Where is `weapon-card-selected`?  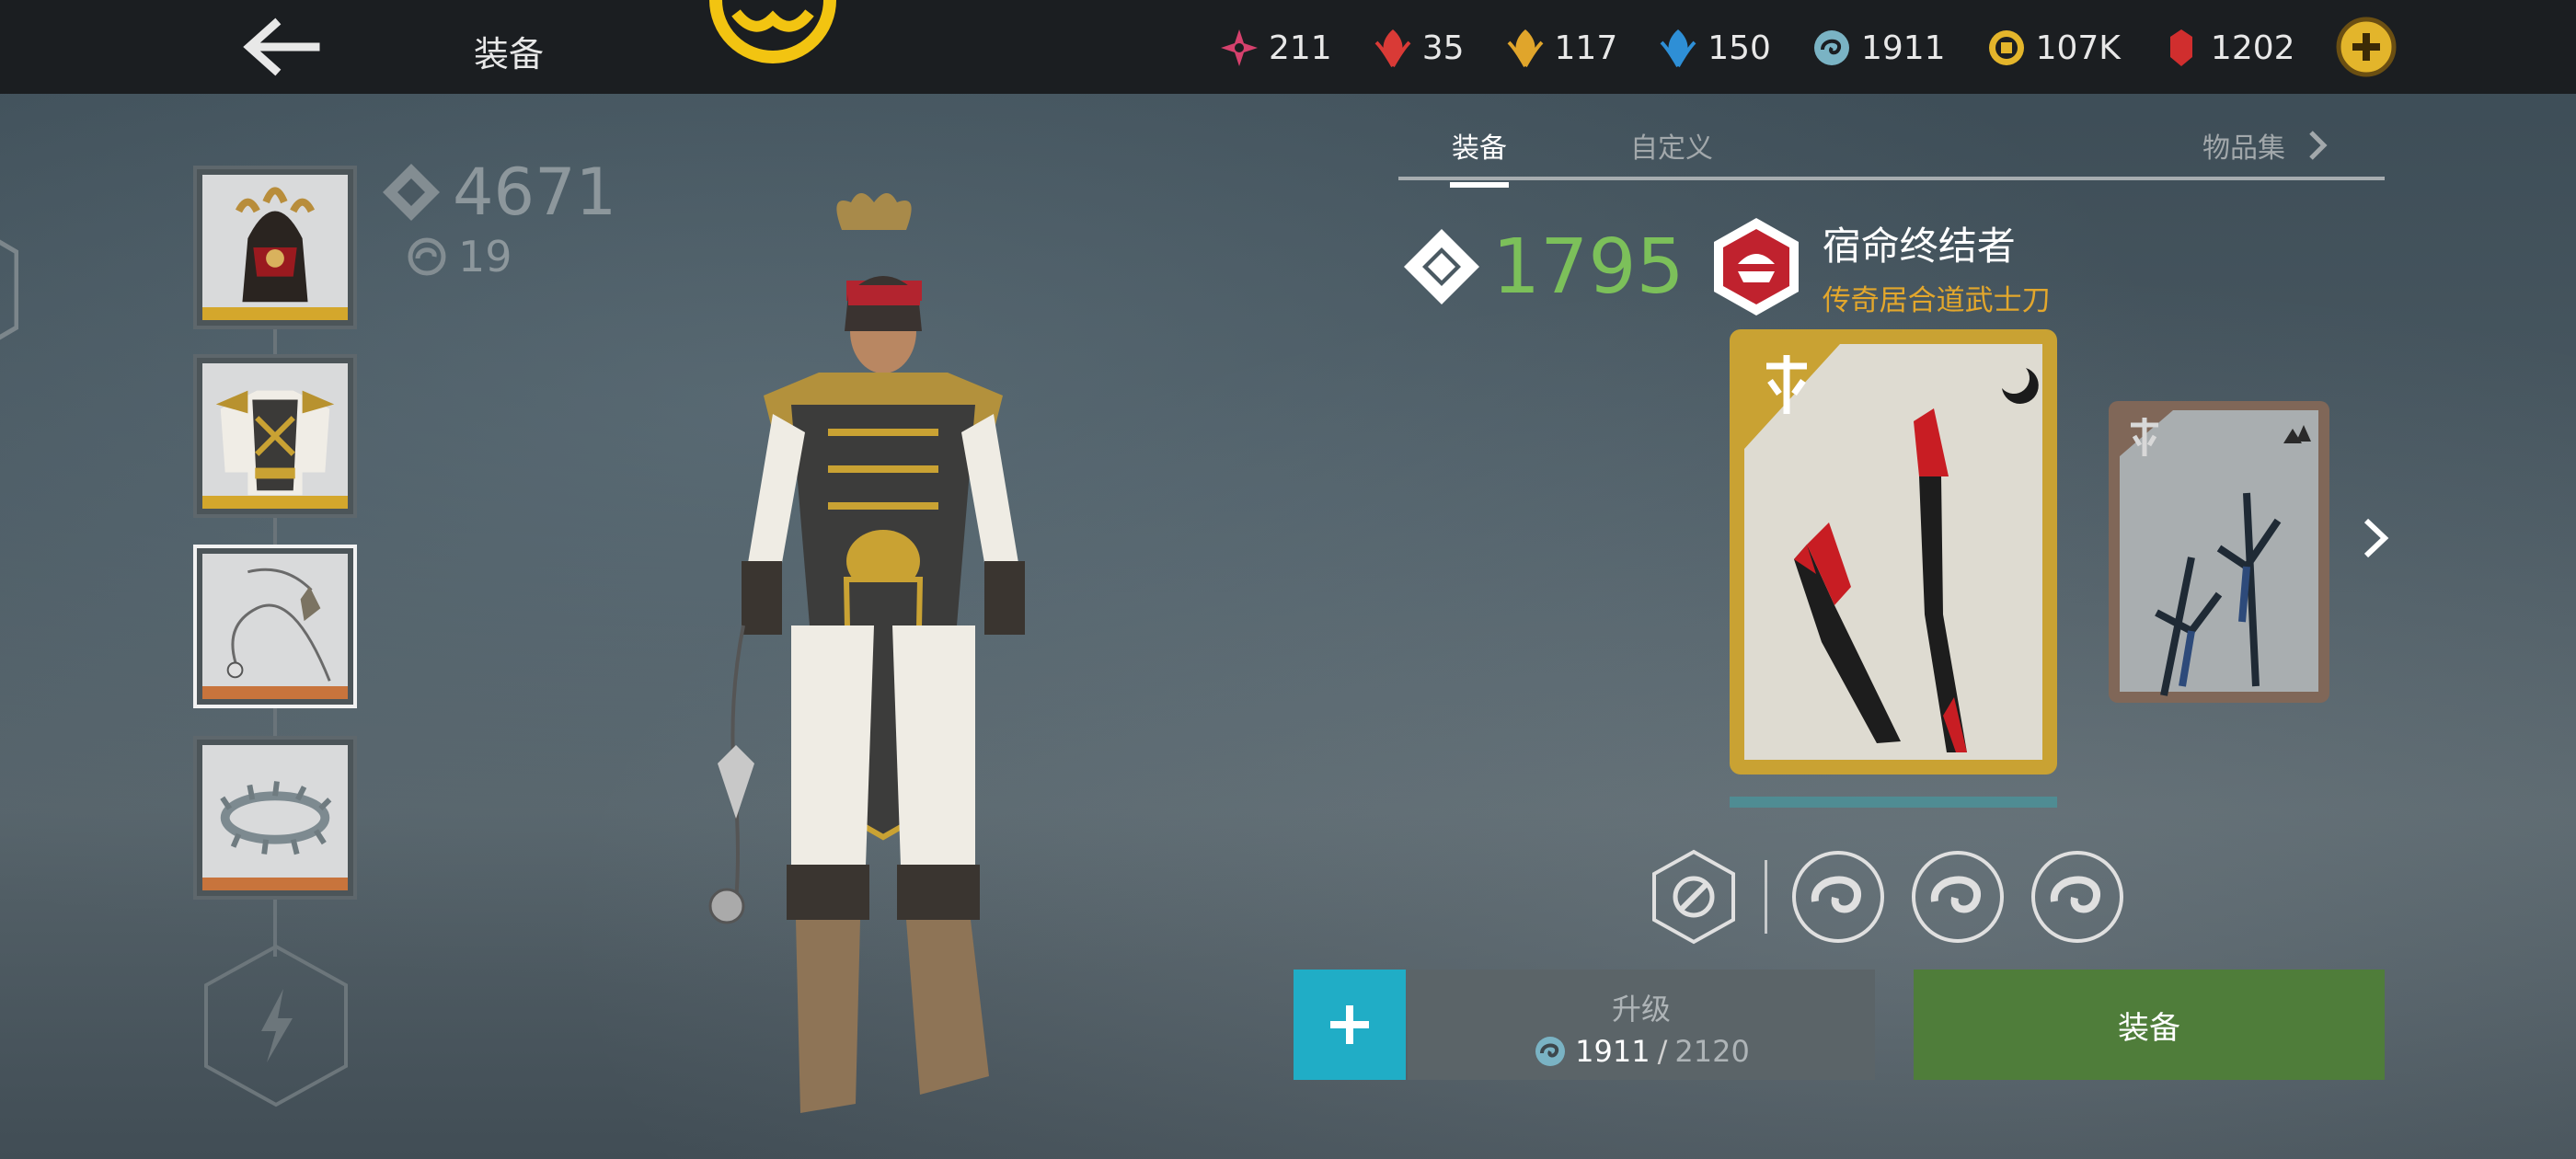
weapon-card-selected is located at coordinates (1893, 552).